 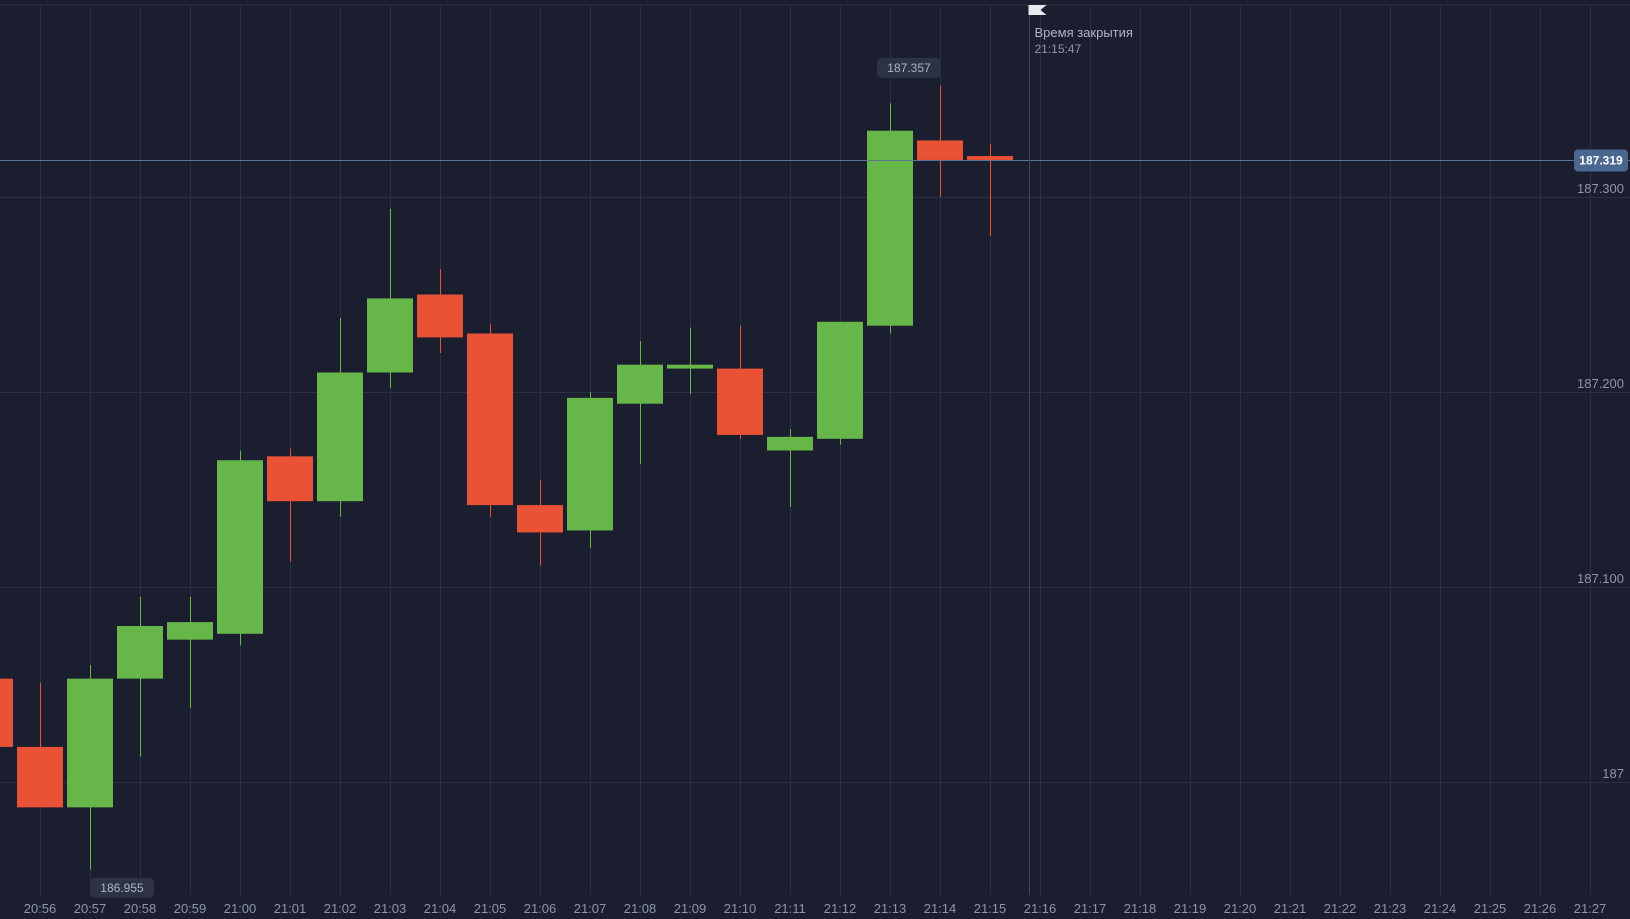 I want to click on x-tick-label: 21:04, so click(x=440, y=908).